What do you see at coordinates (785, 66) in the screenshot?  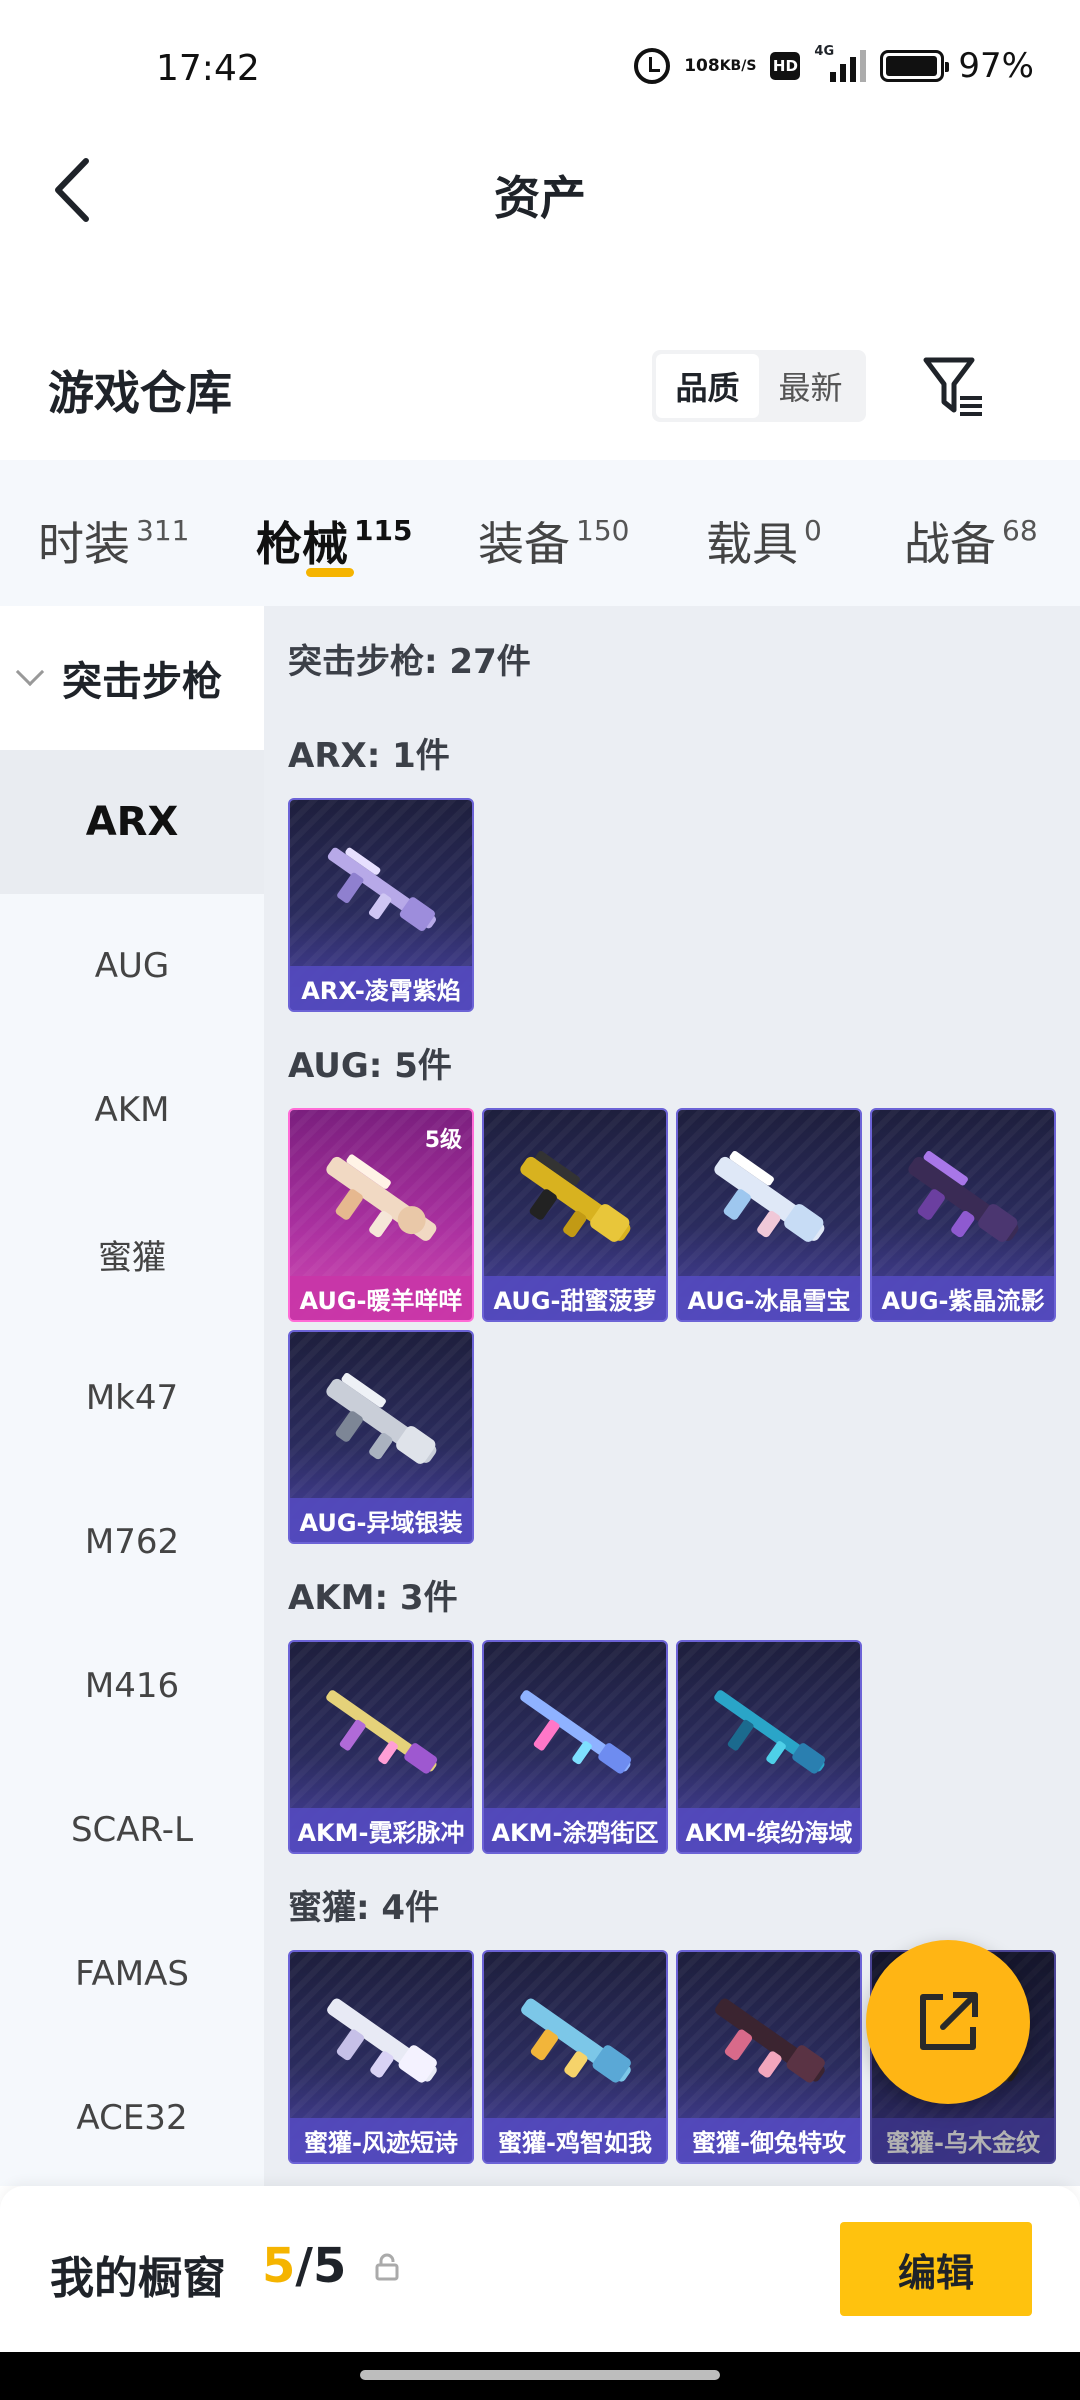 I see `hd-icon: HD` at bounding box center [785, 66].